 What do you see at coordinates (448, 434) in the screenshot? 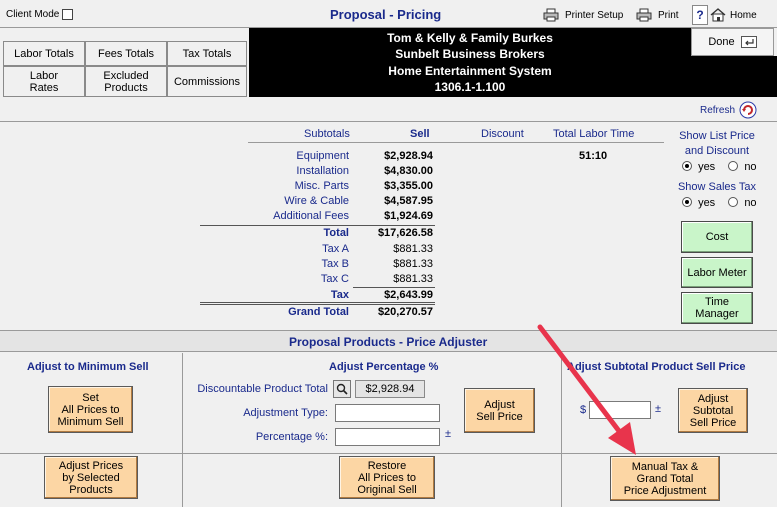
I see `percentage-plusminus: ±` at bounding box center [448, 434].